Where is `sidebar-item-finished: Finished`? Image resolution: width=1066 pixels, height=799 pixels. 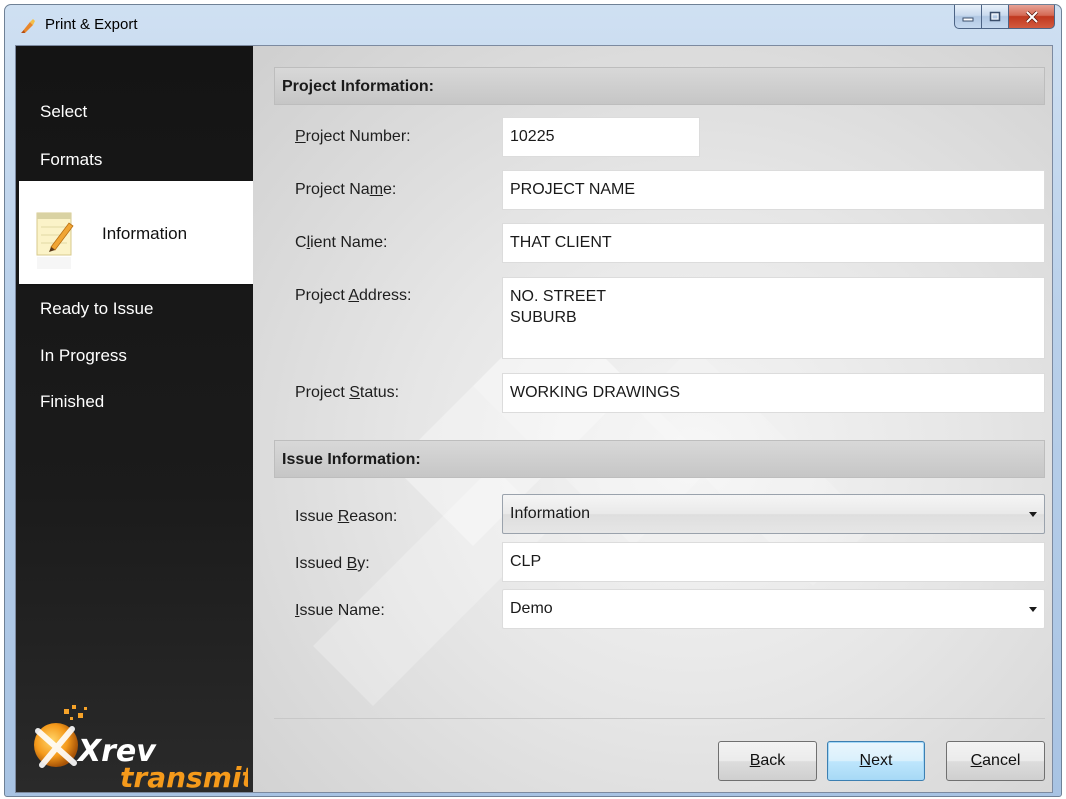
sidebar-item-finished: Finished is located at coordinates (72, 402).